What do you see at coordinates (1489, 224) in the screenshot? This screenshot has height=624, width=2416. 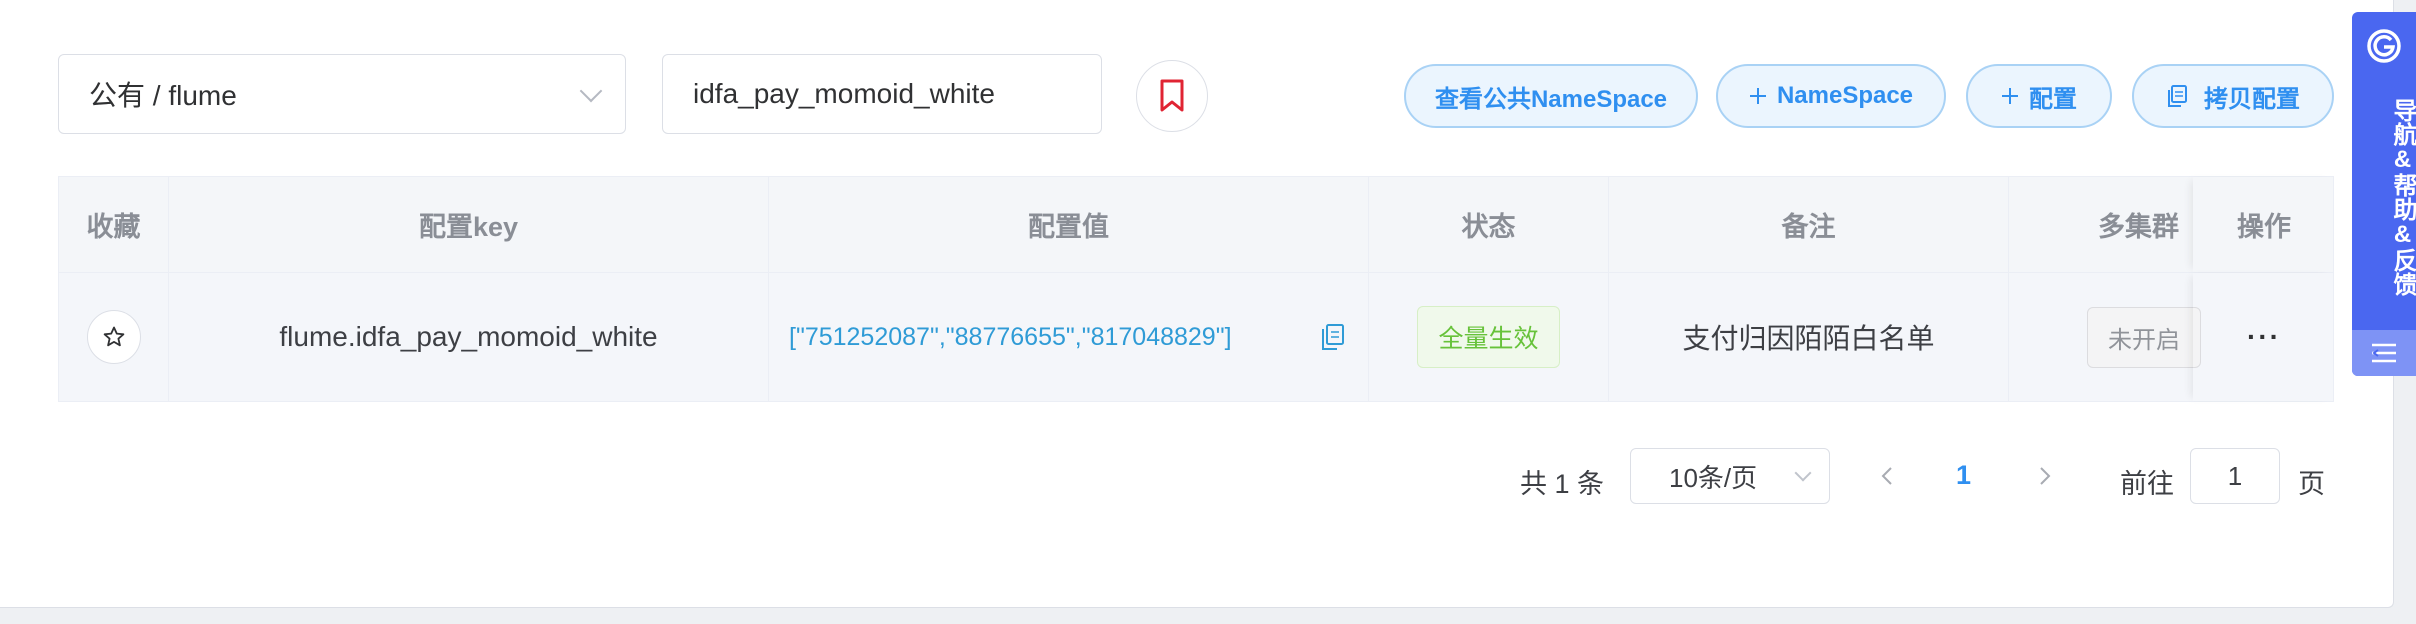 I see `column-header-status: 状态` at bounding box center [1489, 224].